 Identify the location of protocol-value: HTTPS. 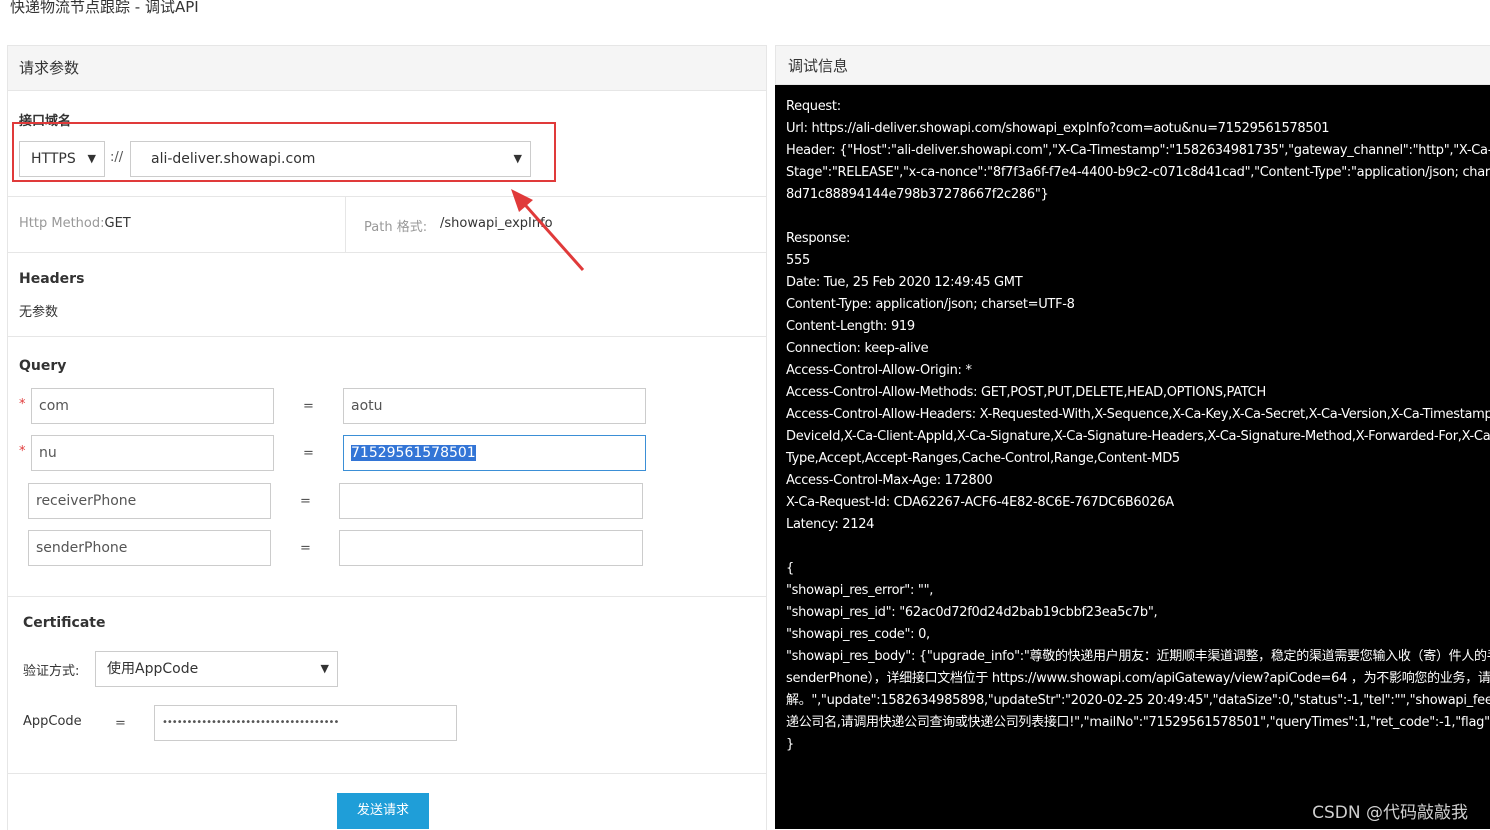
(53, 159).